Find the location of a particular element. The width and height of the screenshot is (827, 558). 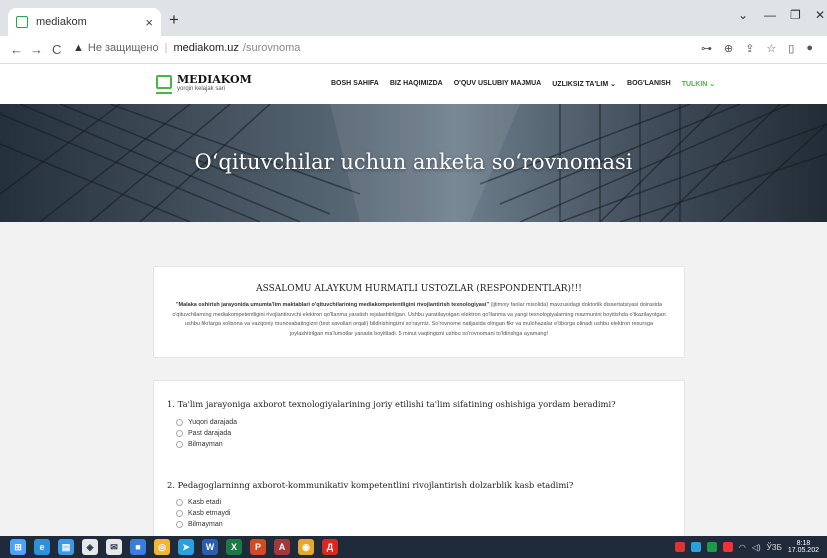

word-icon: W is located at coordinates (210, 547).